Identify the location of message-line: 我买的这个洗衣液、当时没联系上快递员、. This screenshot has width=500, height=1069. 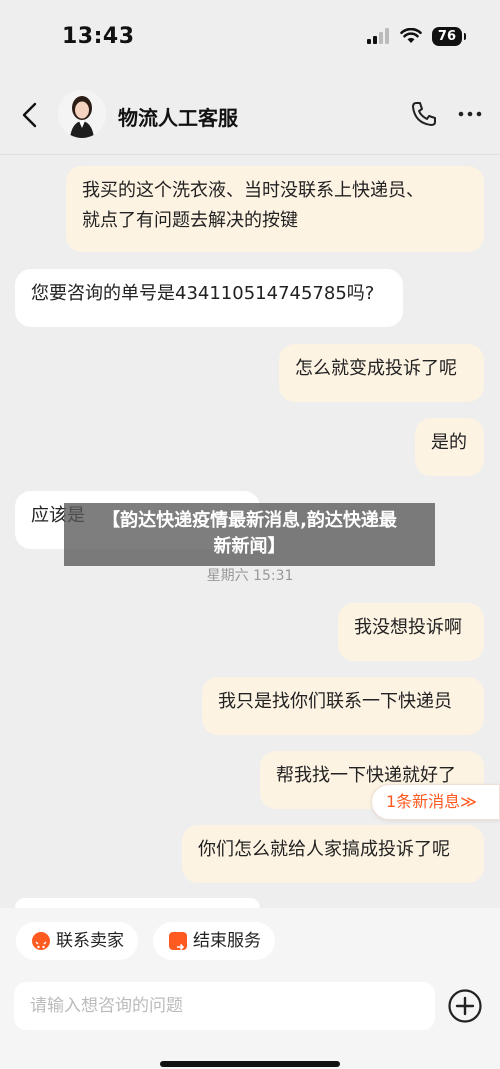
(253, 190).